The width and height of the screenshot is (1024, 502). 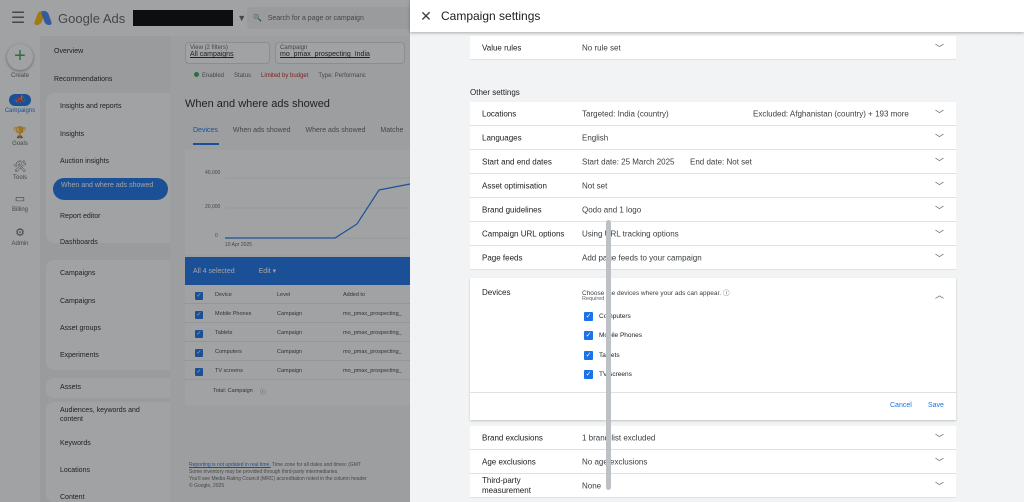 What do you see at coordinates (509, 461) in the screenshot?
I see `setting-label: Age exclusions` at bounding box center [509, 461].